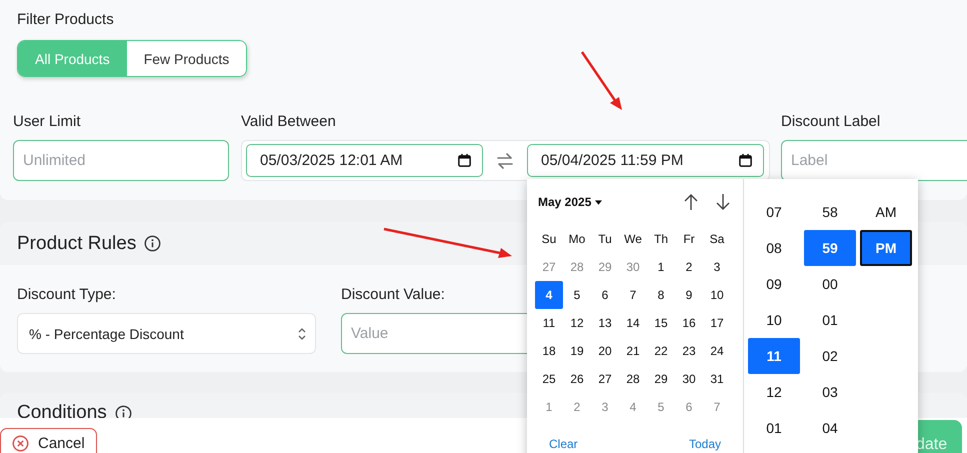 The height and width of the screenshot is (453, 967). I want to click on weekday-label: Su, so click(549, 239).